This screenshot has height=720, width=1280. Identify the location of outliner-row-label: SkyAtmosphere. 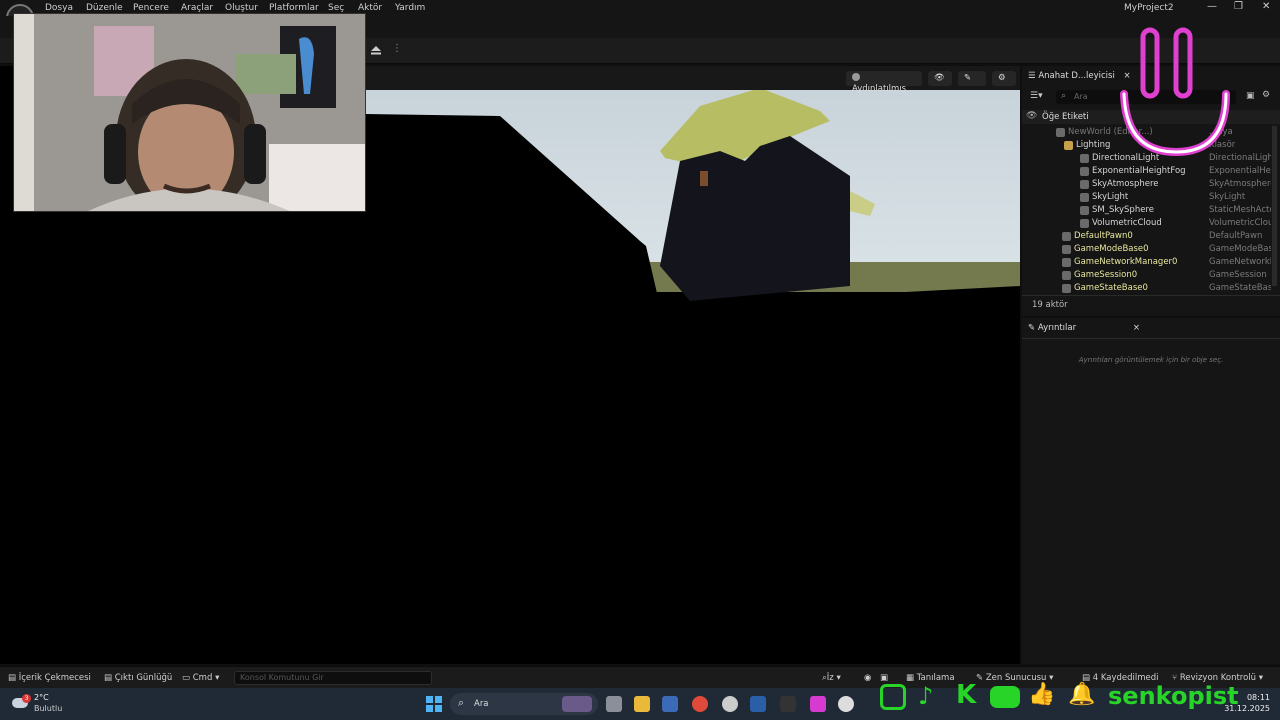
(1125, 184).